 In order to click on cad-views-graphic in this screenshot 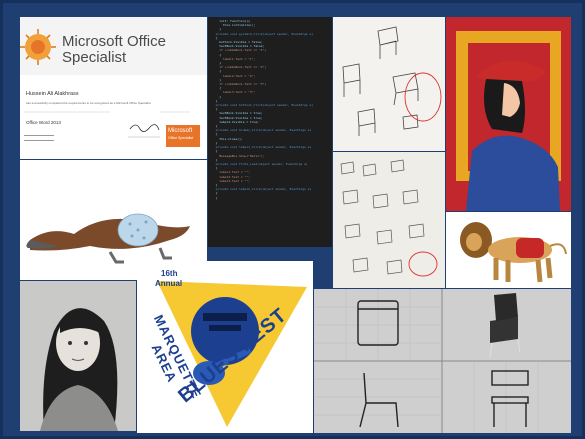, I will do `click(442, 361)`.